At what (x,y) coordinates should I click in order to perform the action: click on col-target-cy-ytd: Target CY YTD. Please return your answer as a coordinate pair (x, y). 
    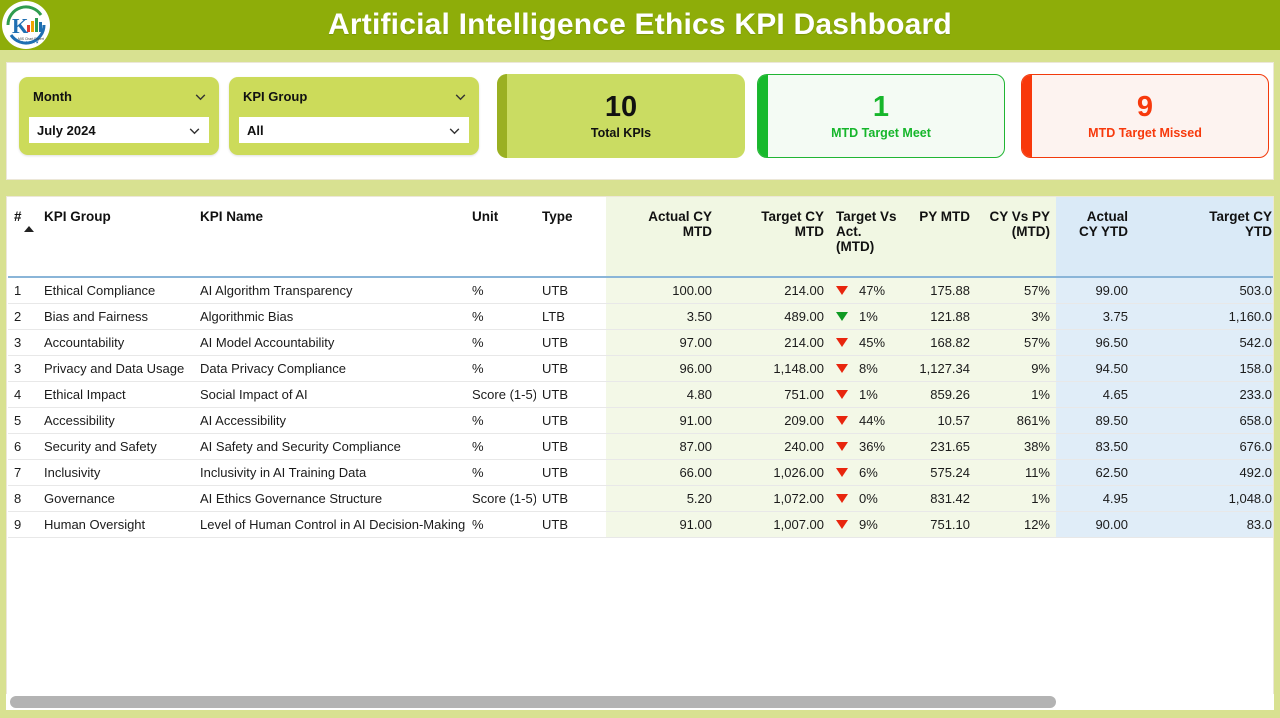
    Looking at the image, I should click on (1203, 237).